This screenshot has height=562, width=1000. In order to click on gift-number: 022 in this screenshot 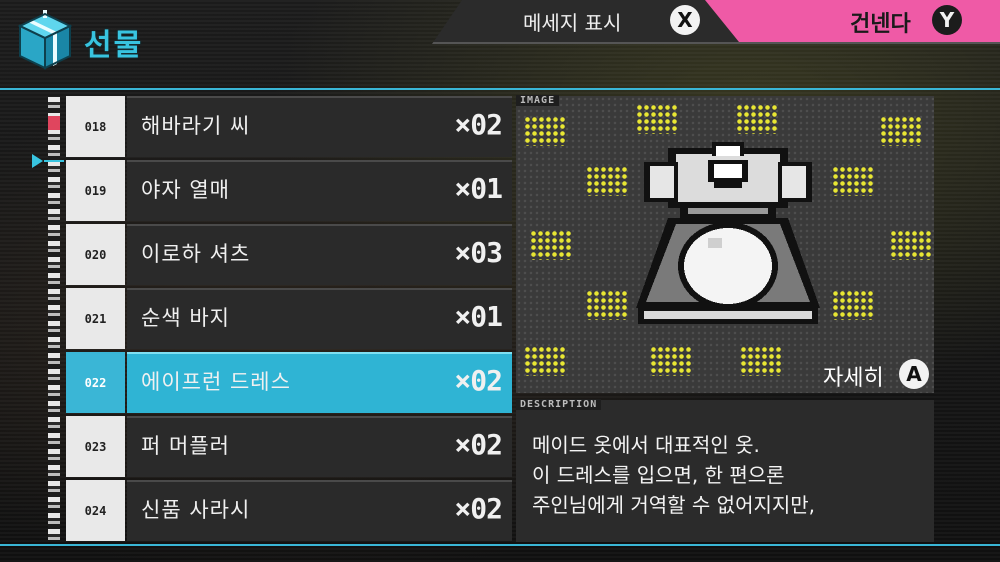, I will do `click(95, 382)`.